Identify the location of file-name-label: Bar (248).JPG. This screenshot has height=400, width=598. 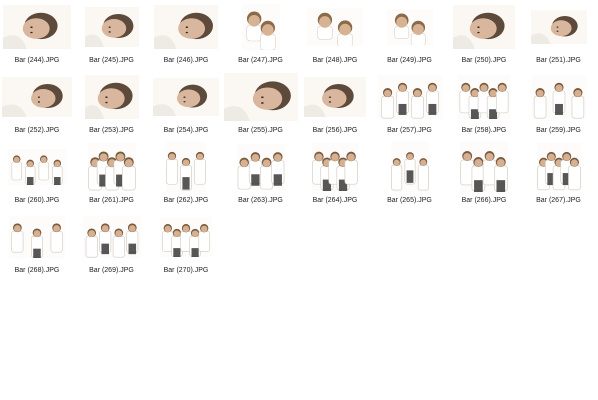
(335, 60).